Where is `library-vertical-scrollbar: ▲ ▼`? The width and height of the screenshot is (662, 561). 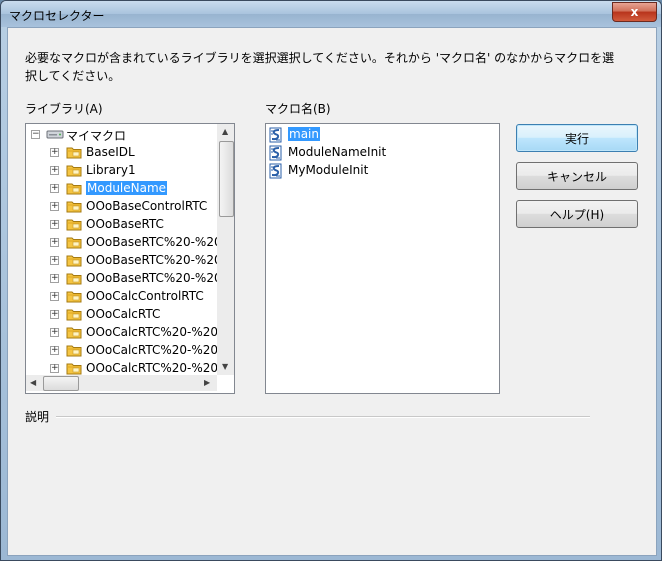
library-vertical-scrollbar: ▲ ▼ is located at coordinates (225, 249).